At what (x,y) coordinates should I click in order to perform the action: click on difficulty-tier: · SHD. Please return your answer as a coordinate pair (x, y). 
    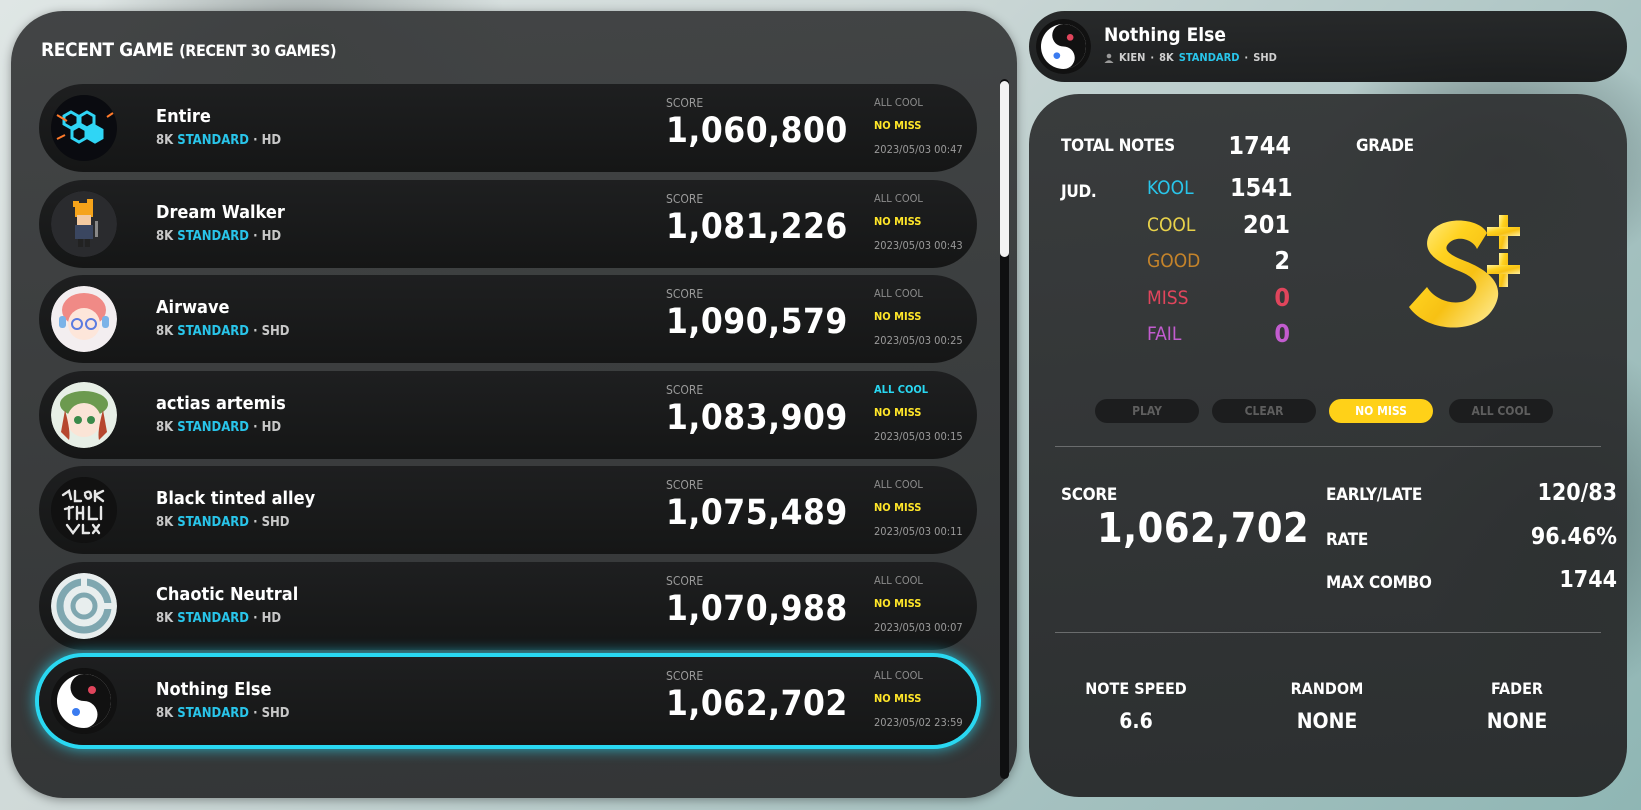
    Looking at the image, I should click on (271, 331).